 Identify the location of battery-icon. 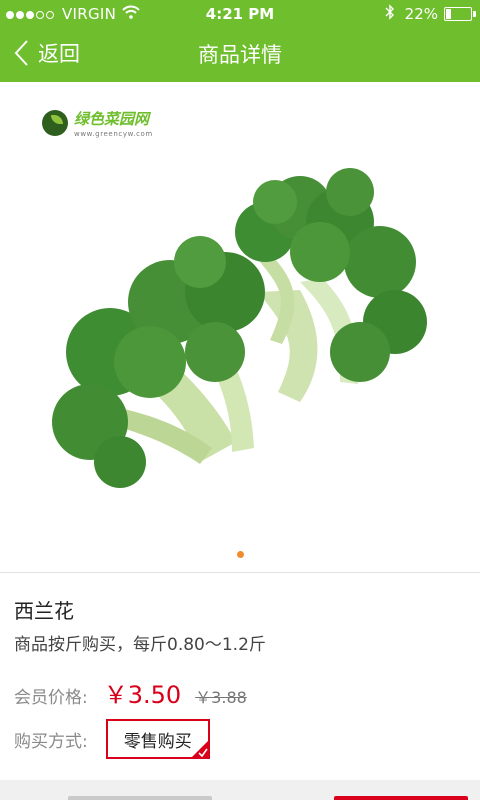
(460, 14).